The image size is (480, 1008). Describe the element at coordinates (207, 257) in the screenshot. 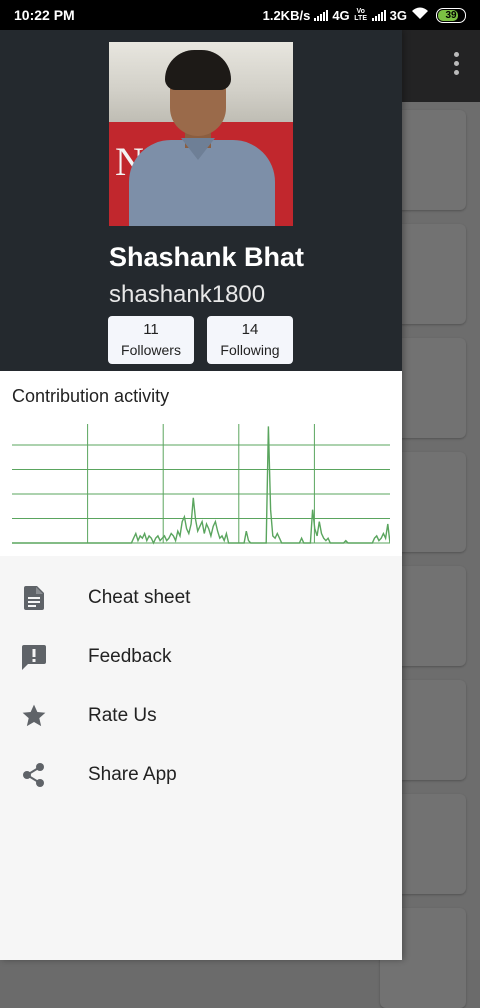

I see `profile-name: Shashank Bhat` at that location.